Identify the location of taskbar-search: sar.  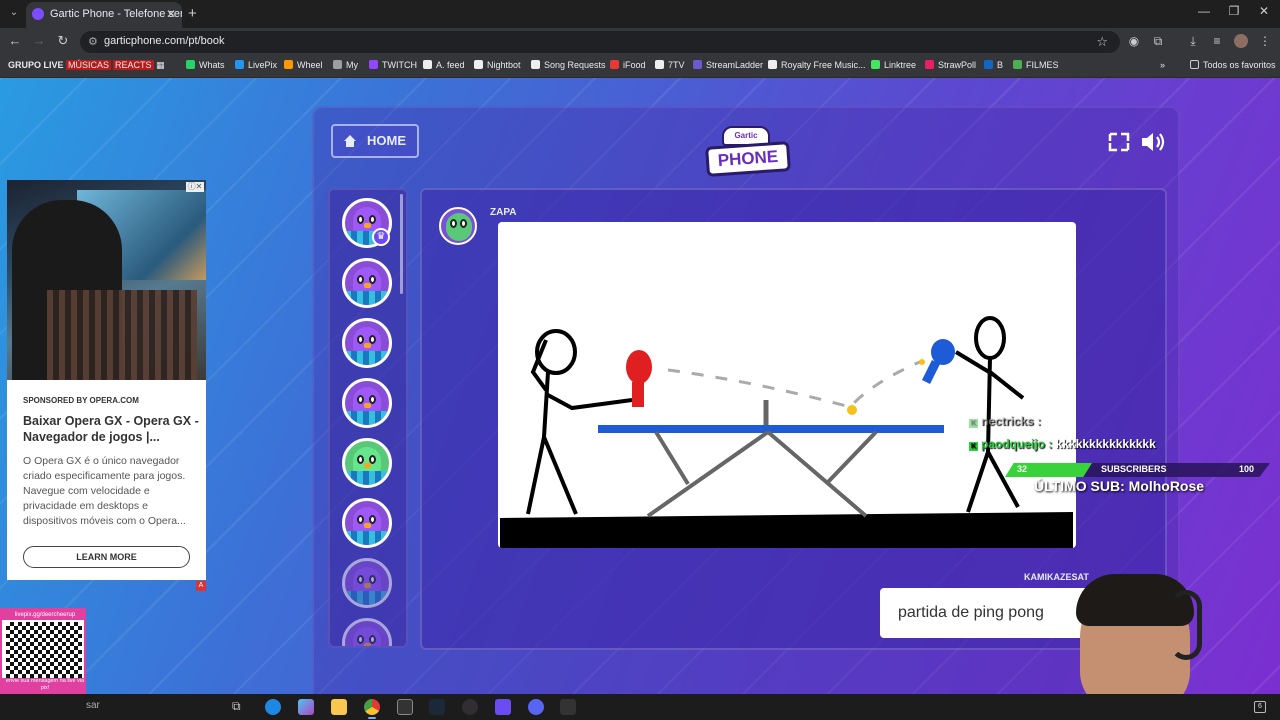
(93, 705).